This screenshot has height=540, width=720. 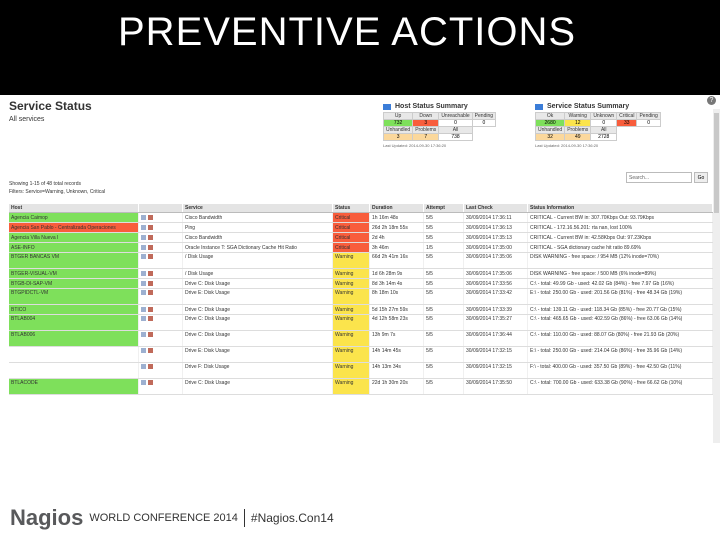 What do you see at coordinates (620, 208) in the screenshot?
I see `col-status-info: Status Information` at bounding box center [620, 208].